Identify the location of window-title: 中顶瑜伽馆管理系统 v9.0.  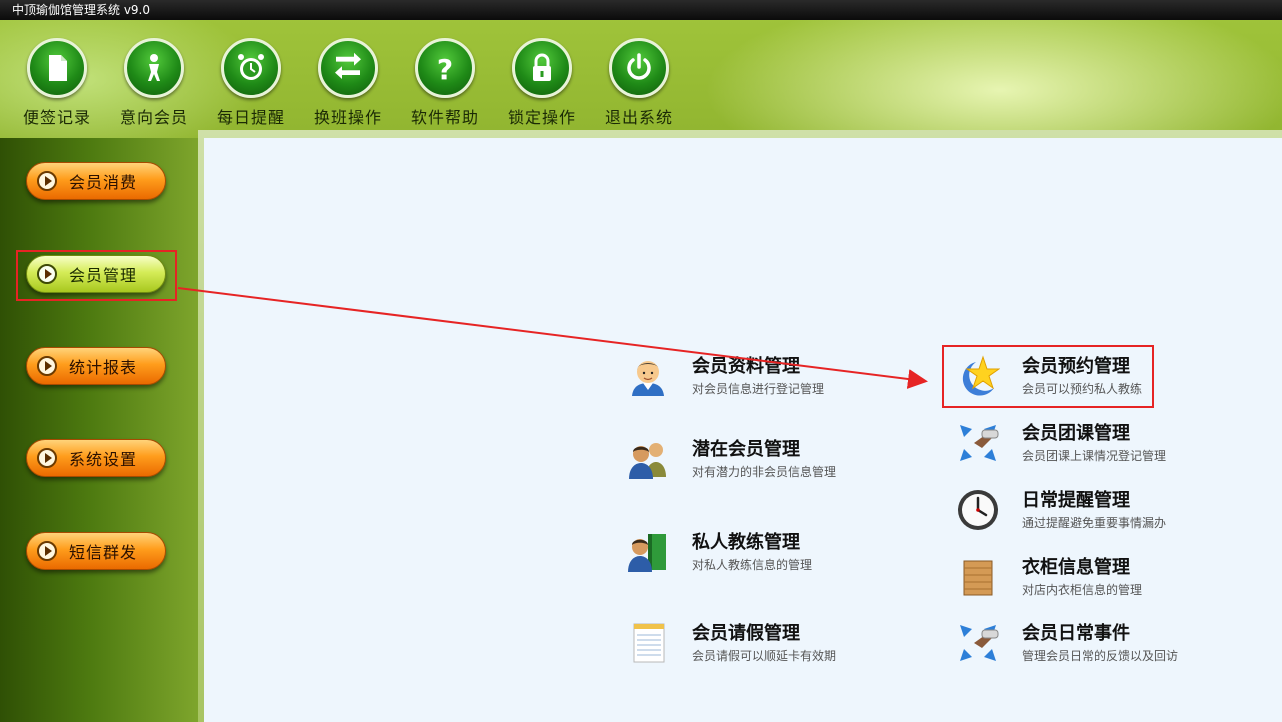
(81, 10).